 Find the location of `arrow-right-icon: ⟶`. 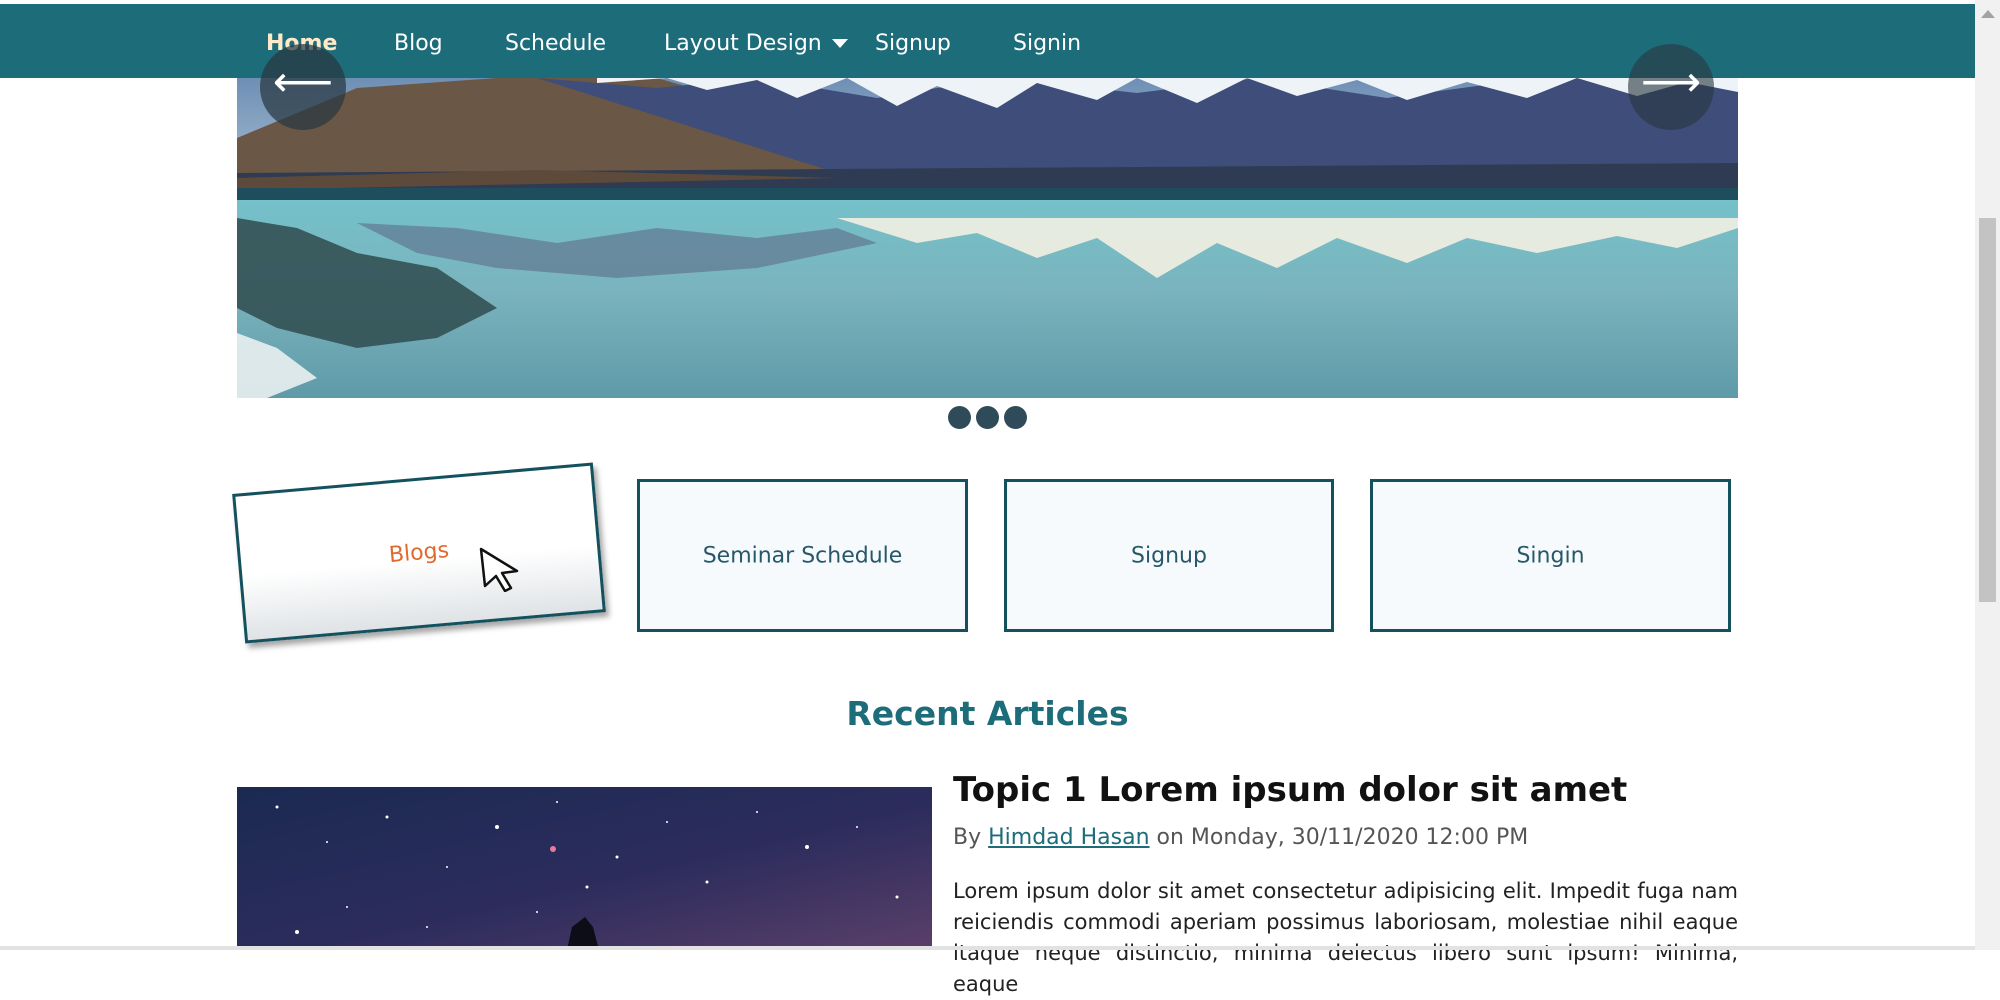

arrow-right-icon: ⟶ is located at coordinates (1671, 81).